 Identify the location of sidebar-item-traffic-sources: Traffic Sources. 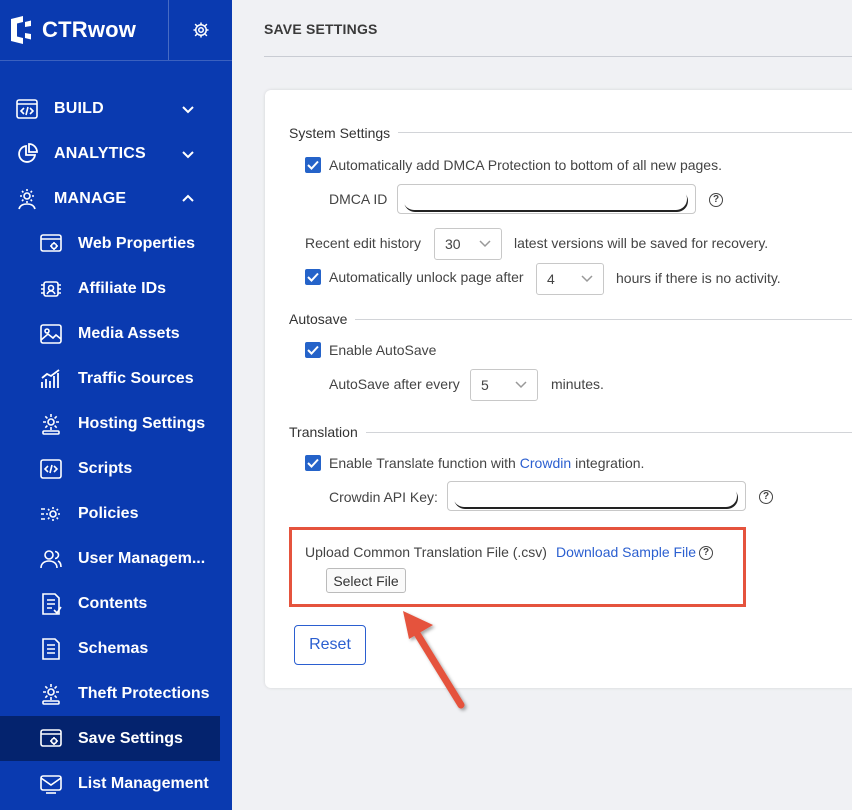
(110, 378).